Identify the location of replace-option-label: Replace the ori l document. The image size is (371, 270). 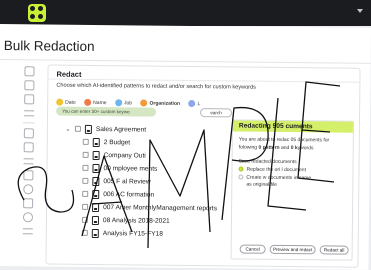
(276, 170).